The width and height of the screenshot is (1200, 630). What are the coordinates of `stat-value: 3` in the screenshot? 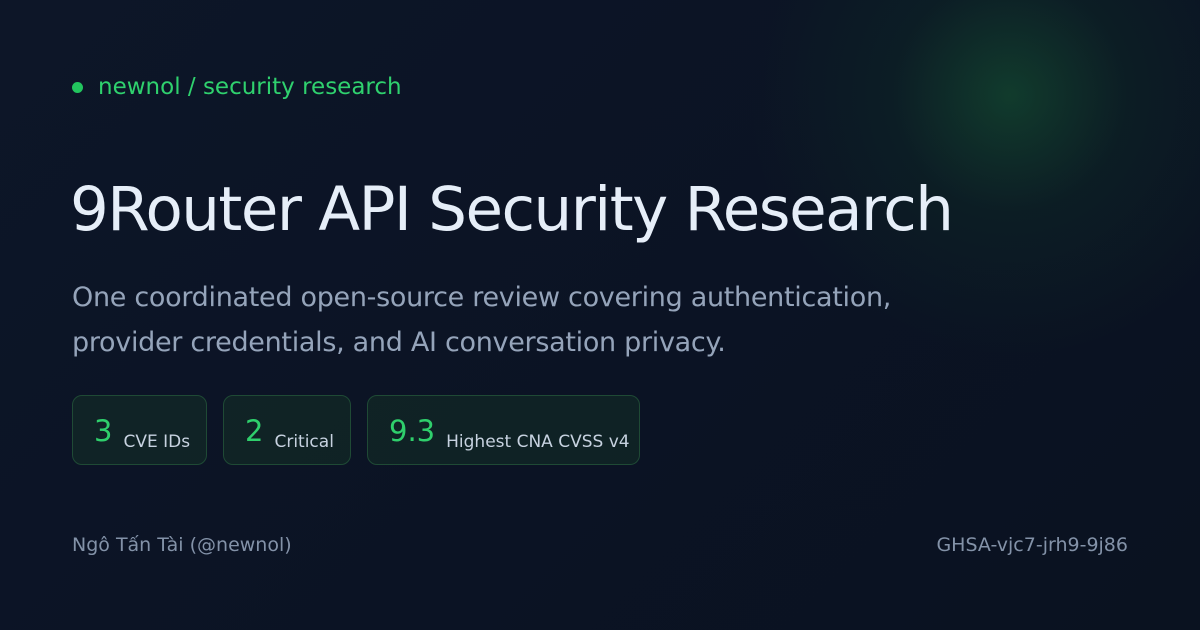 It's located at (103, 431).